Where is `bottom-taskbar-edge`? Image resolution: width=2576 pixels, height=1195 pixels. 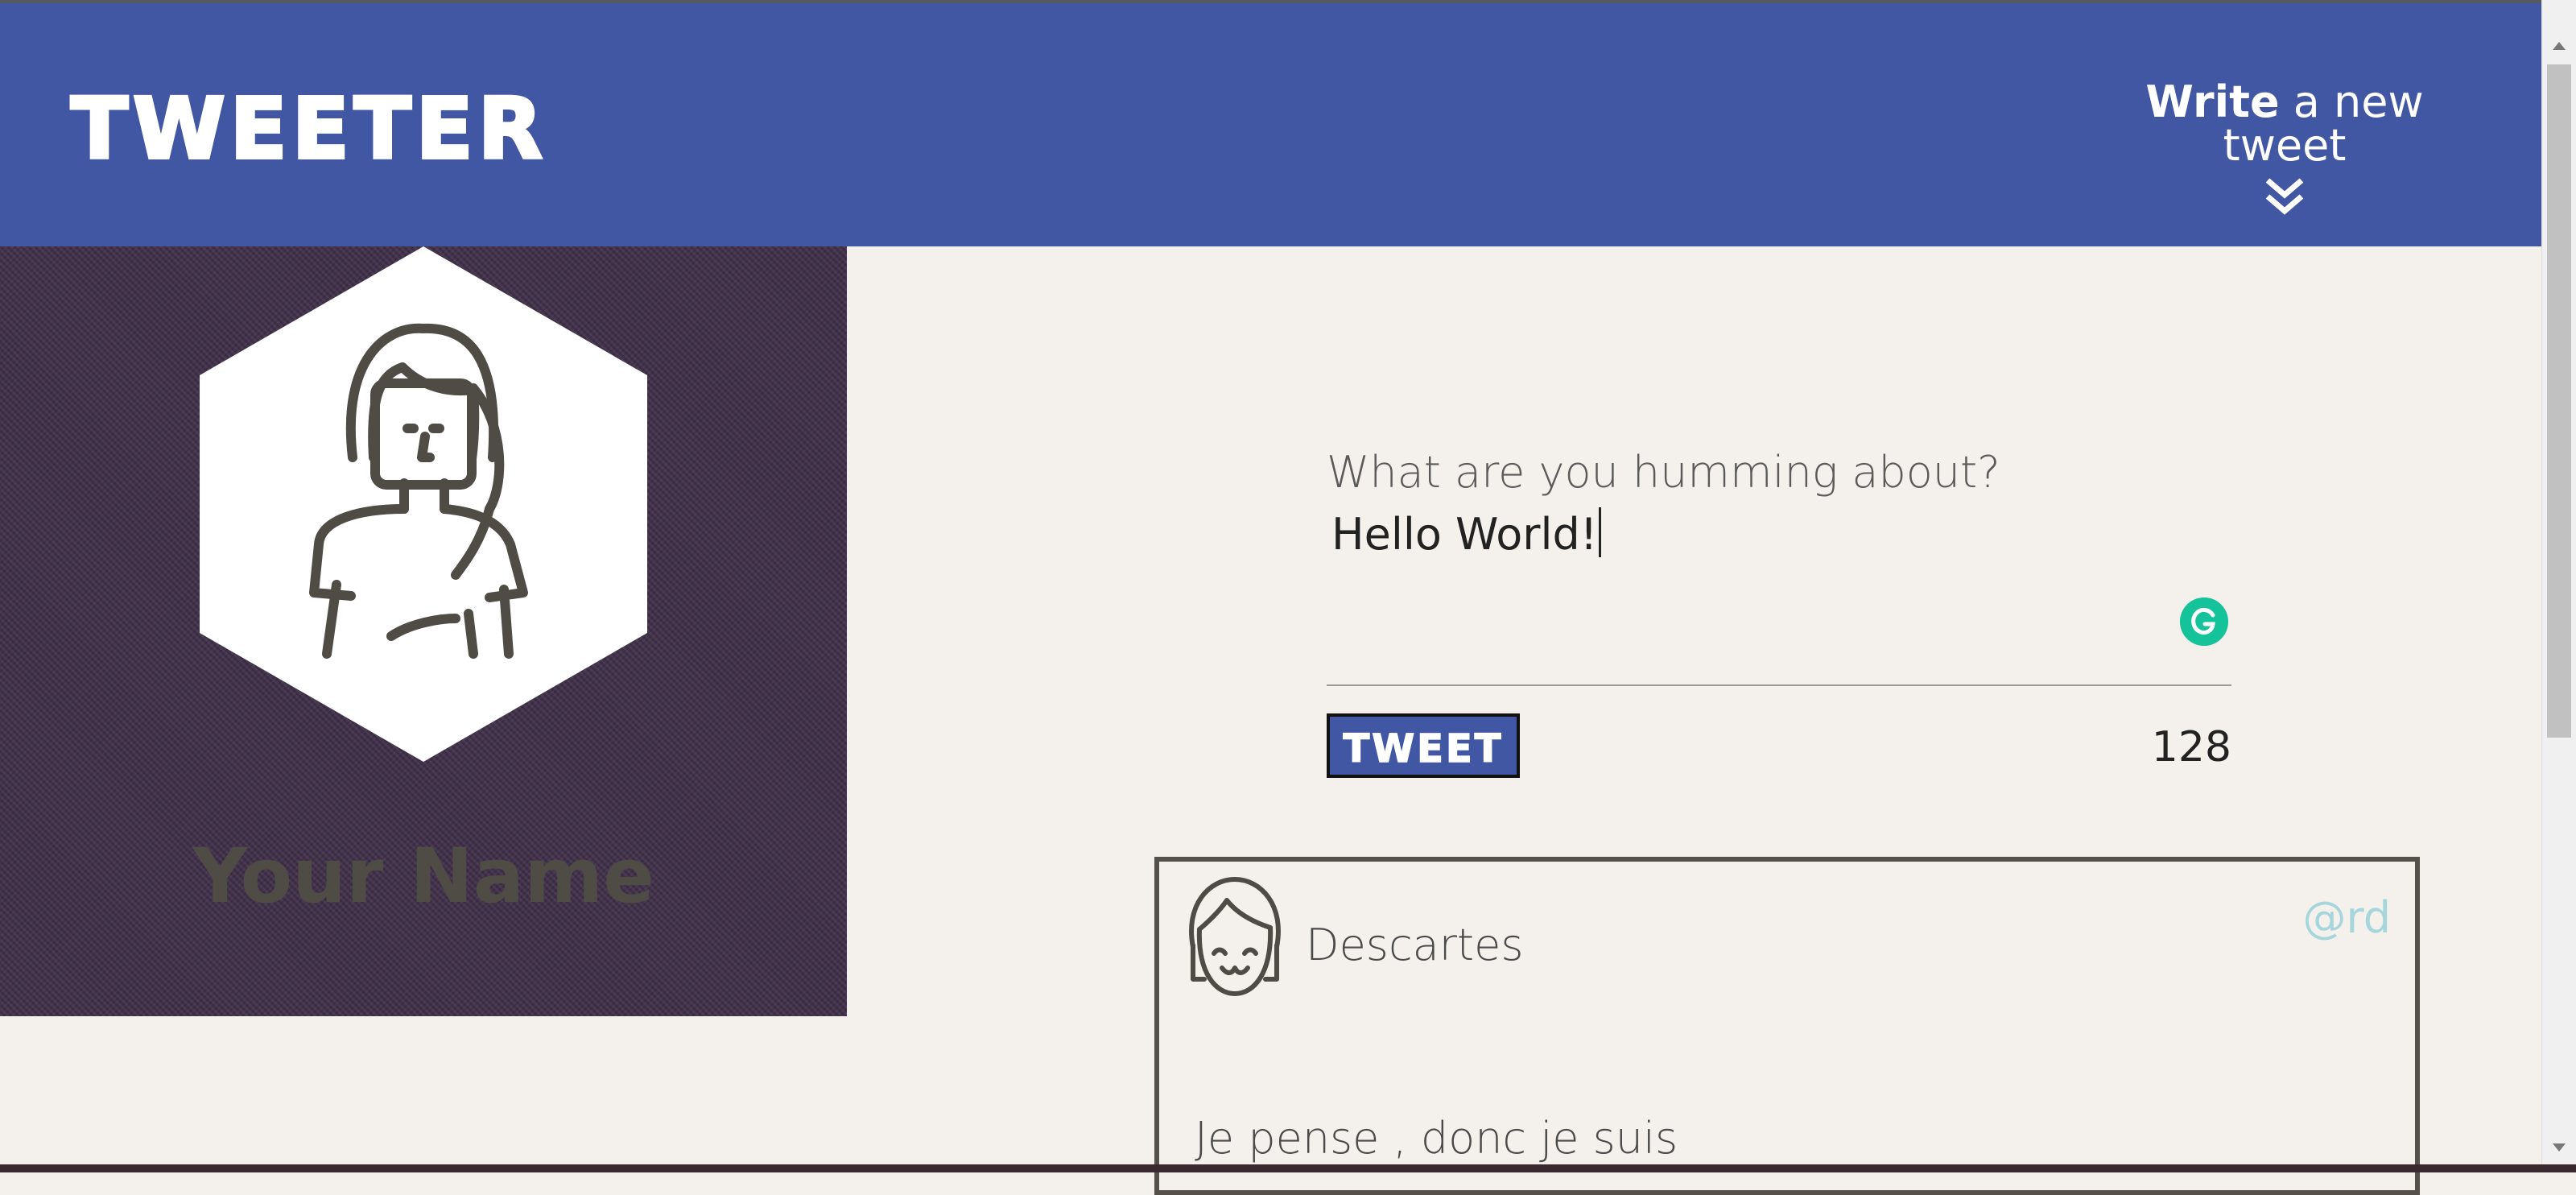
bottom-taskbar-edge is located at coordinates (1288, 1168).